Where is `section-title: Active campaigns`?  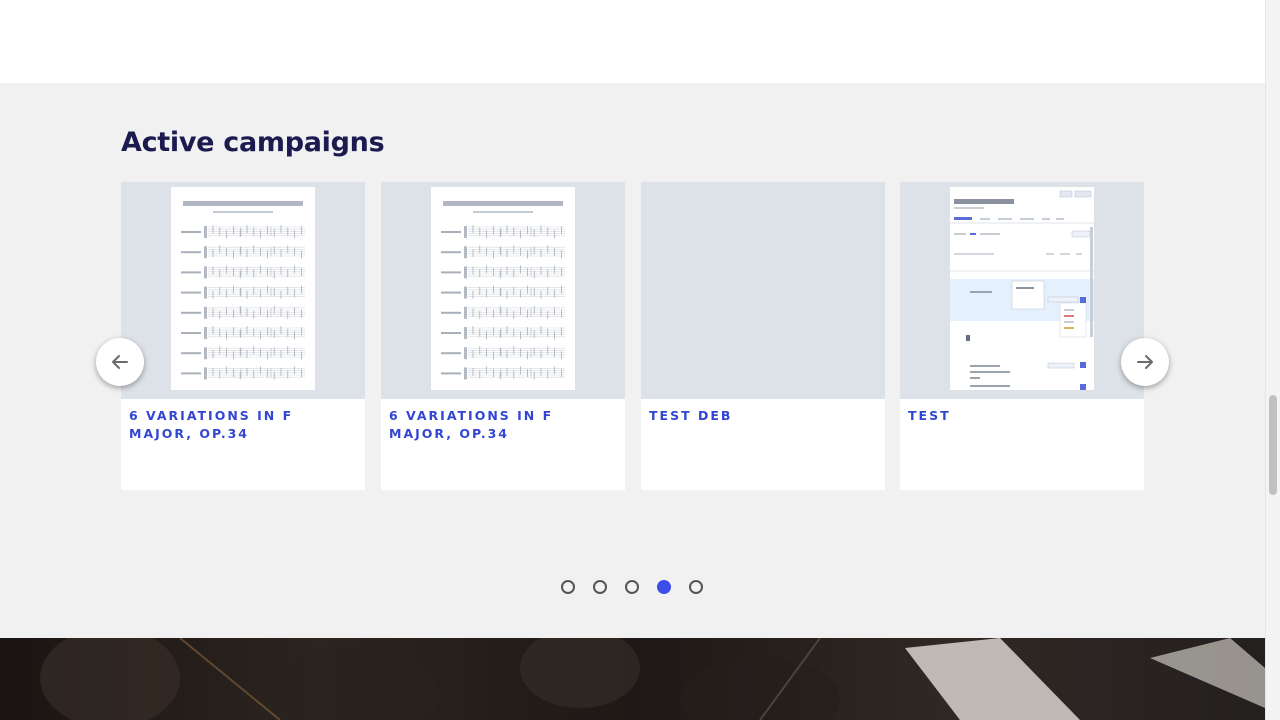
section-title: Active campaigns is located at coordinates (253, 142).